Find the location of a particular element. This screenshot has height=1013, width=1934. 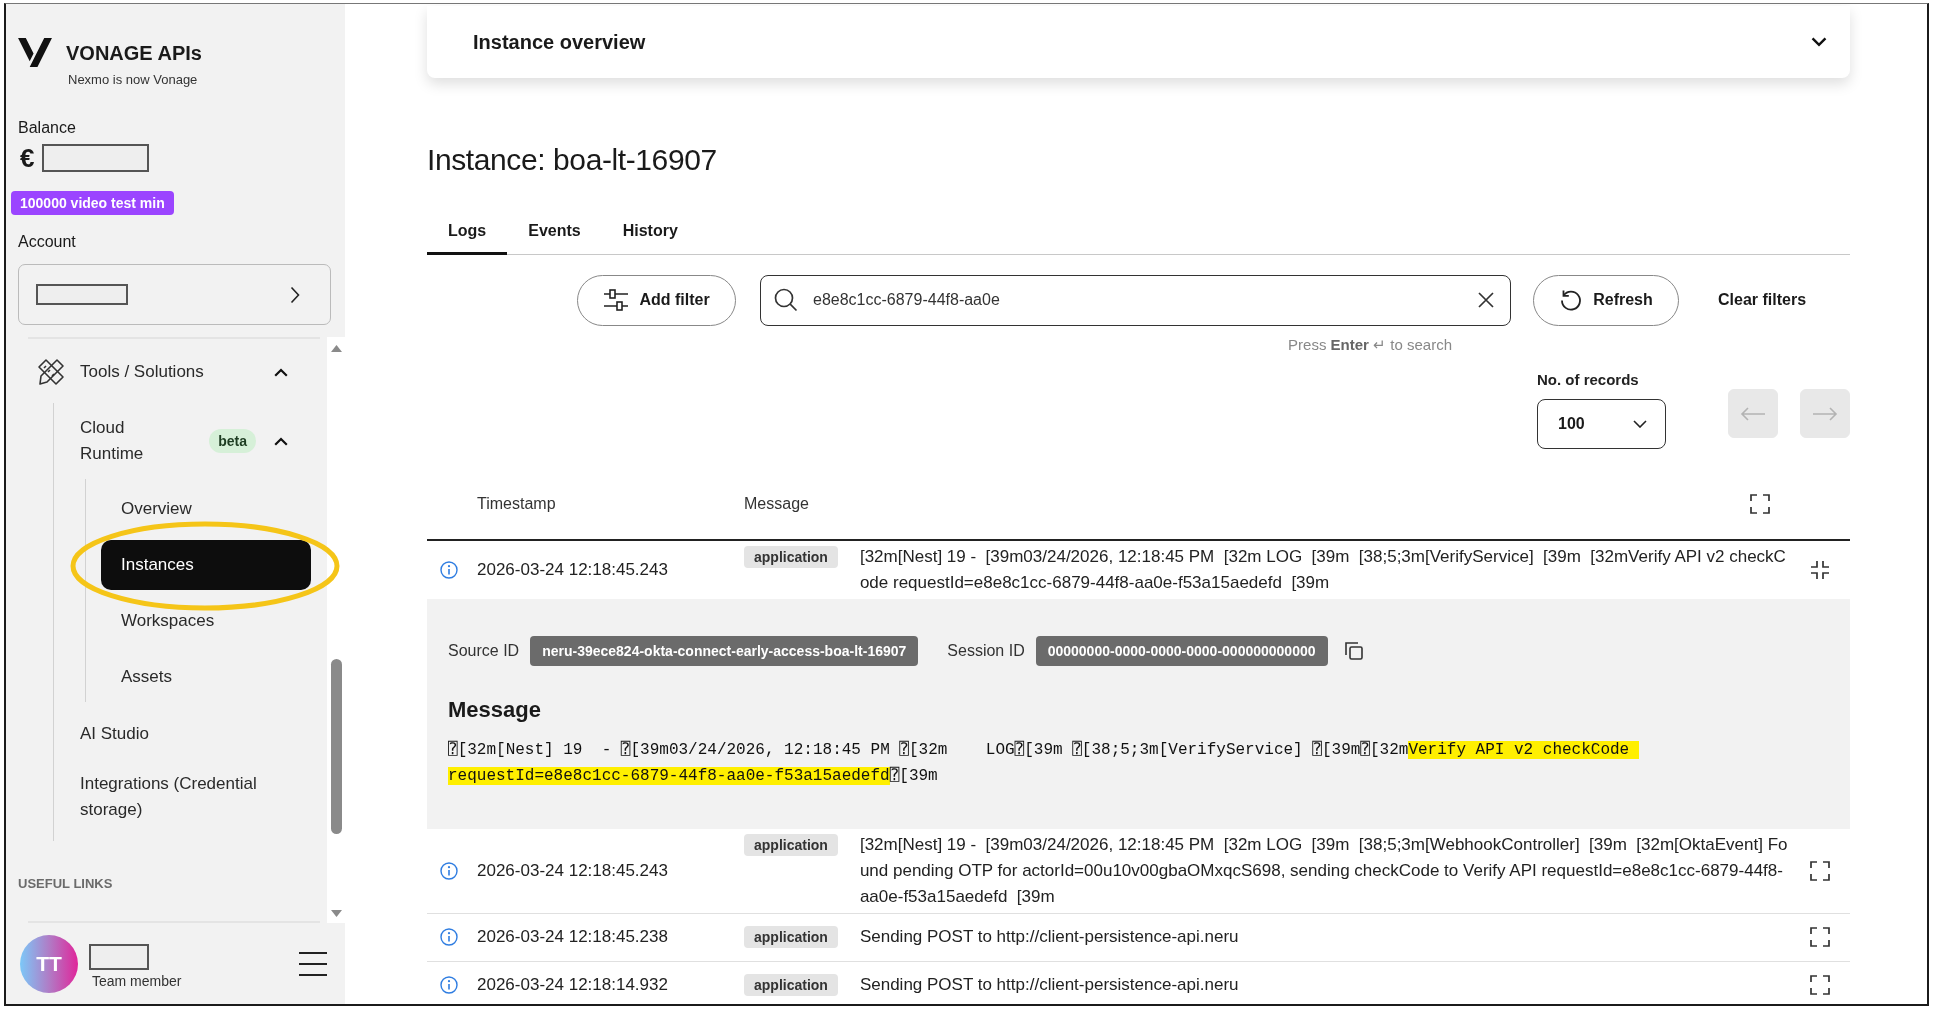

scrollbar-thumb is located at coordinates (336, 746).